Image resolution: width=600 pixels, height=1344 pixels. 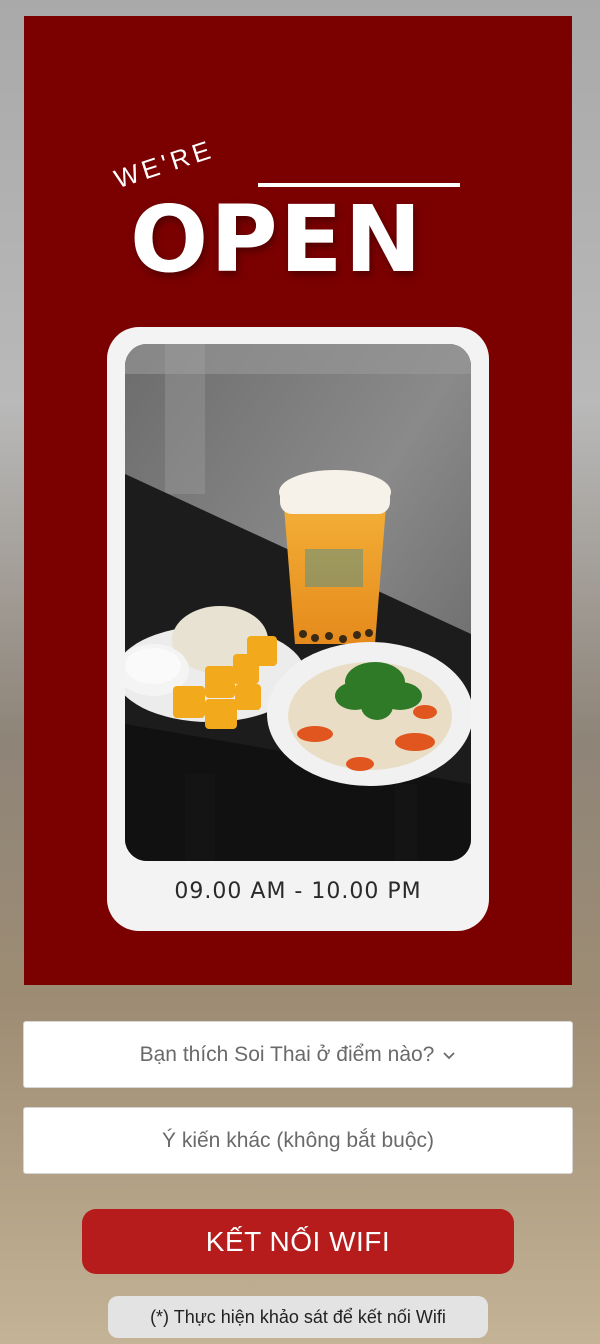 I want to click on location-select-value: Bạn thích Soi Thai ở điểm nào?, so click(x=287, y=1054).